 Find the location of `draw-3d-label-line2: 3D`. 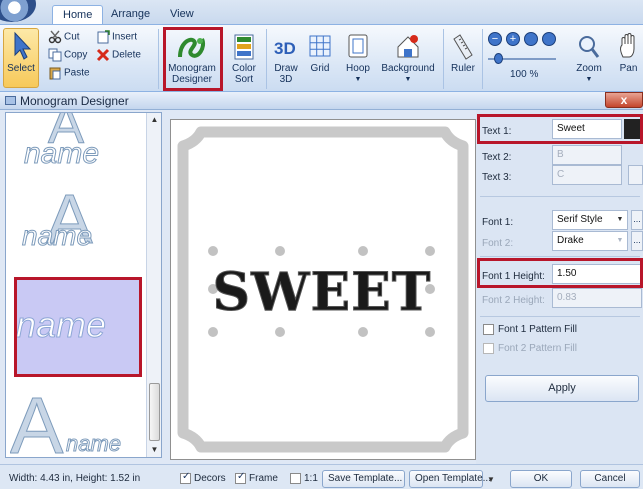

draw-3d-label-line2: 3D is located at coordinates (286, 79).